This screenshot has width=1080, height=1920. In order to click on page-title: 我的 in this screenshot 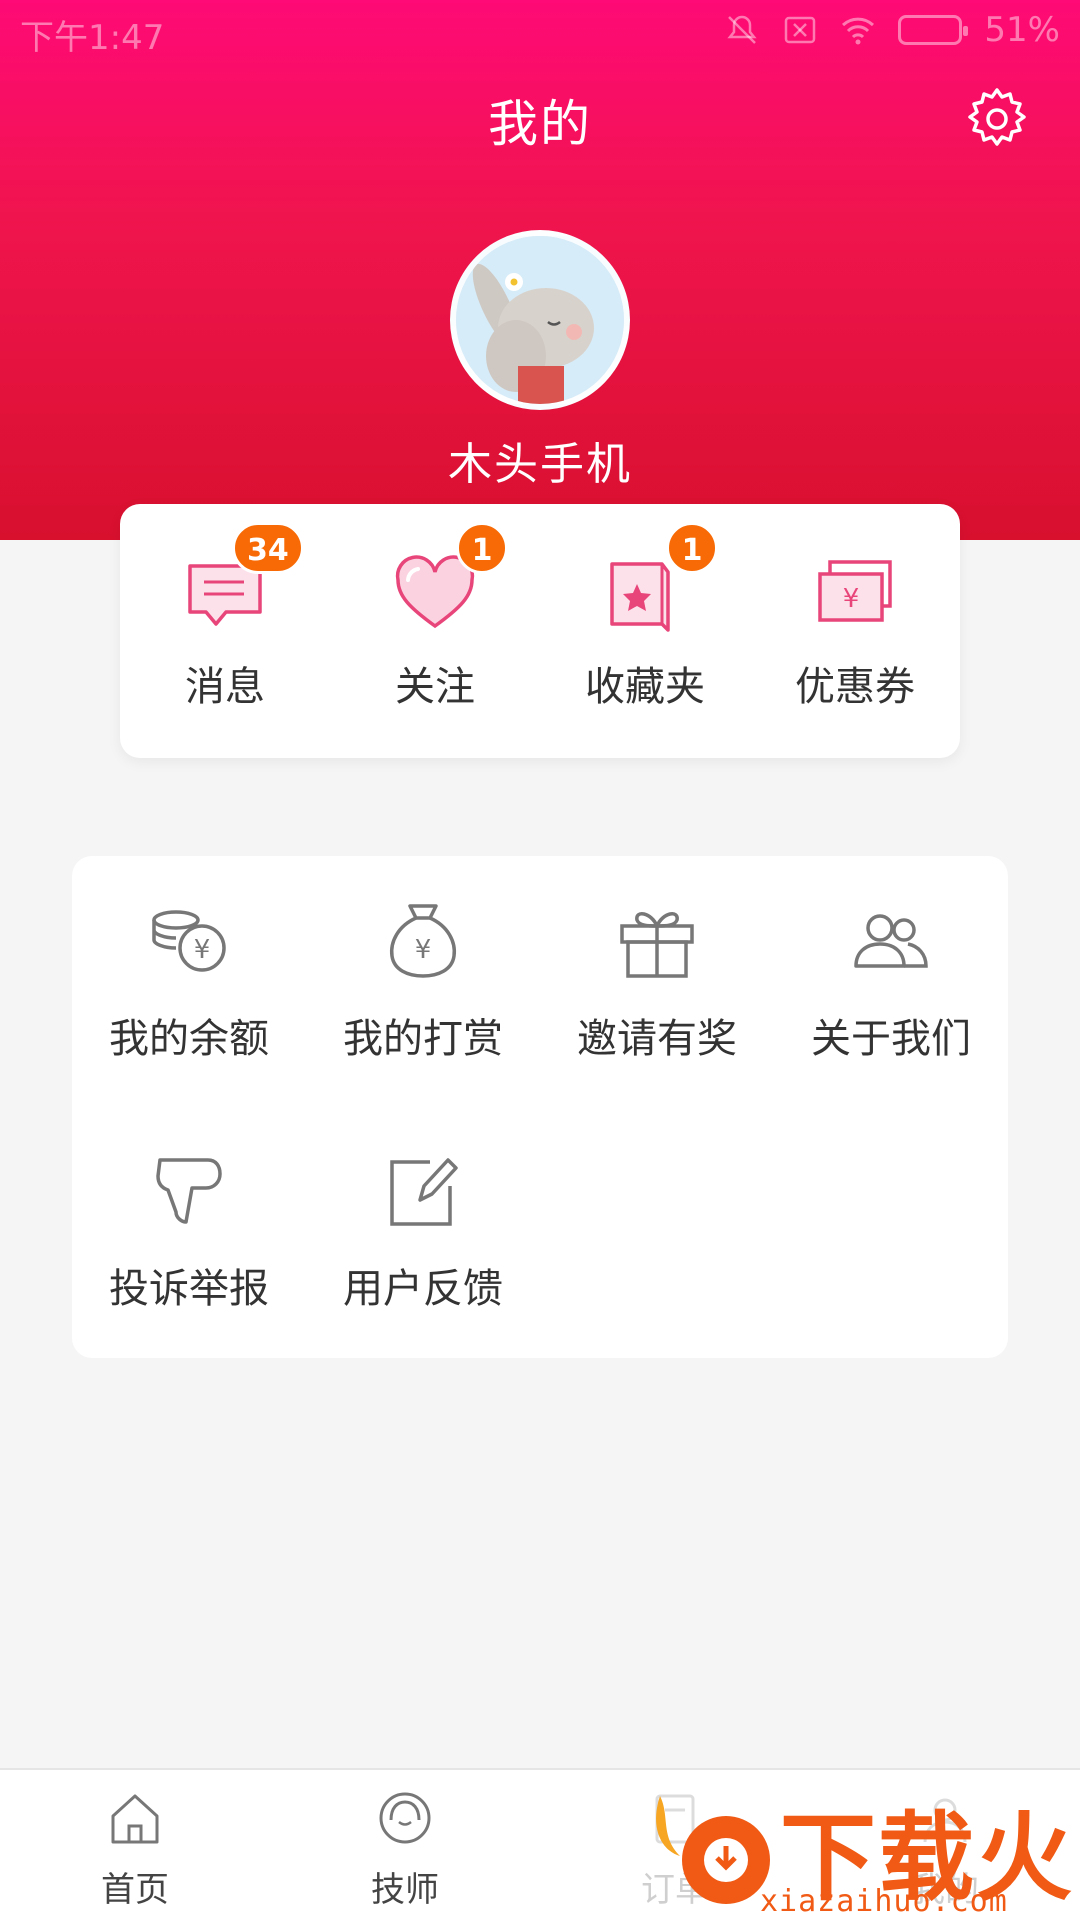, I will do `click(540, 124)`.